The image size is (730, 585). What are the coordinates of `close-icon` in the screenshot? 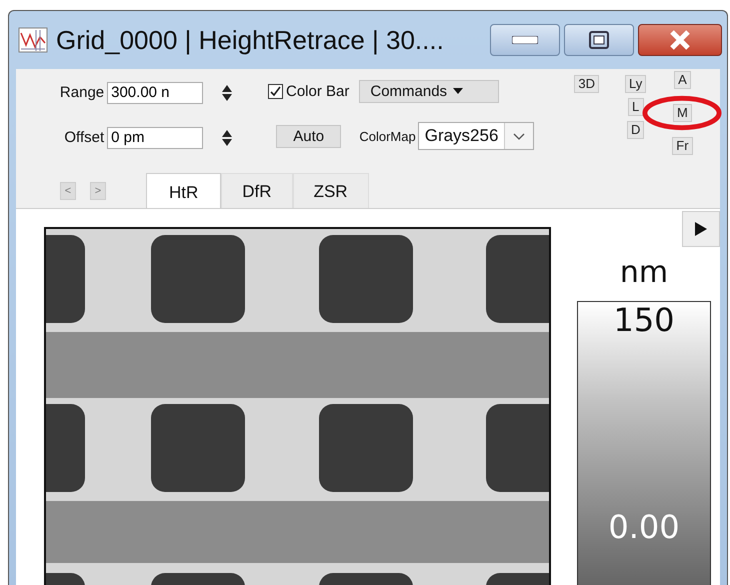 It's located at (680, 40).